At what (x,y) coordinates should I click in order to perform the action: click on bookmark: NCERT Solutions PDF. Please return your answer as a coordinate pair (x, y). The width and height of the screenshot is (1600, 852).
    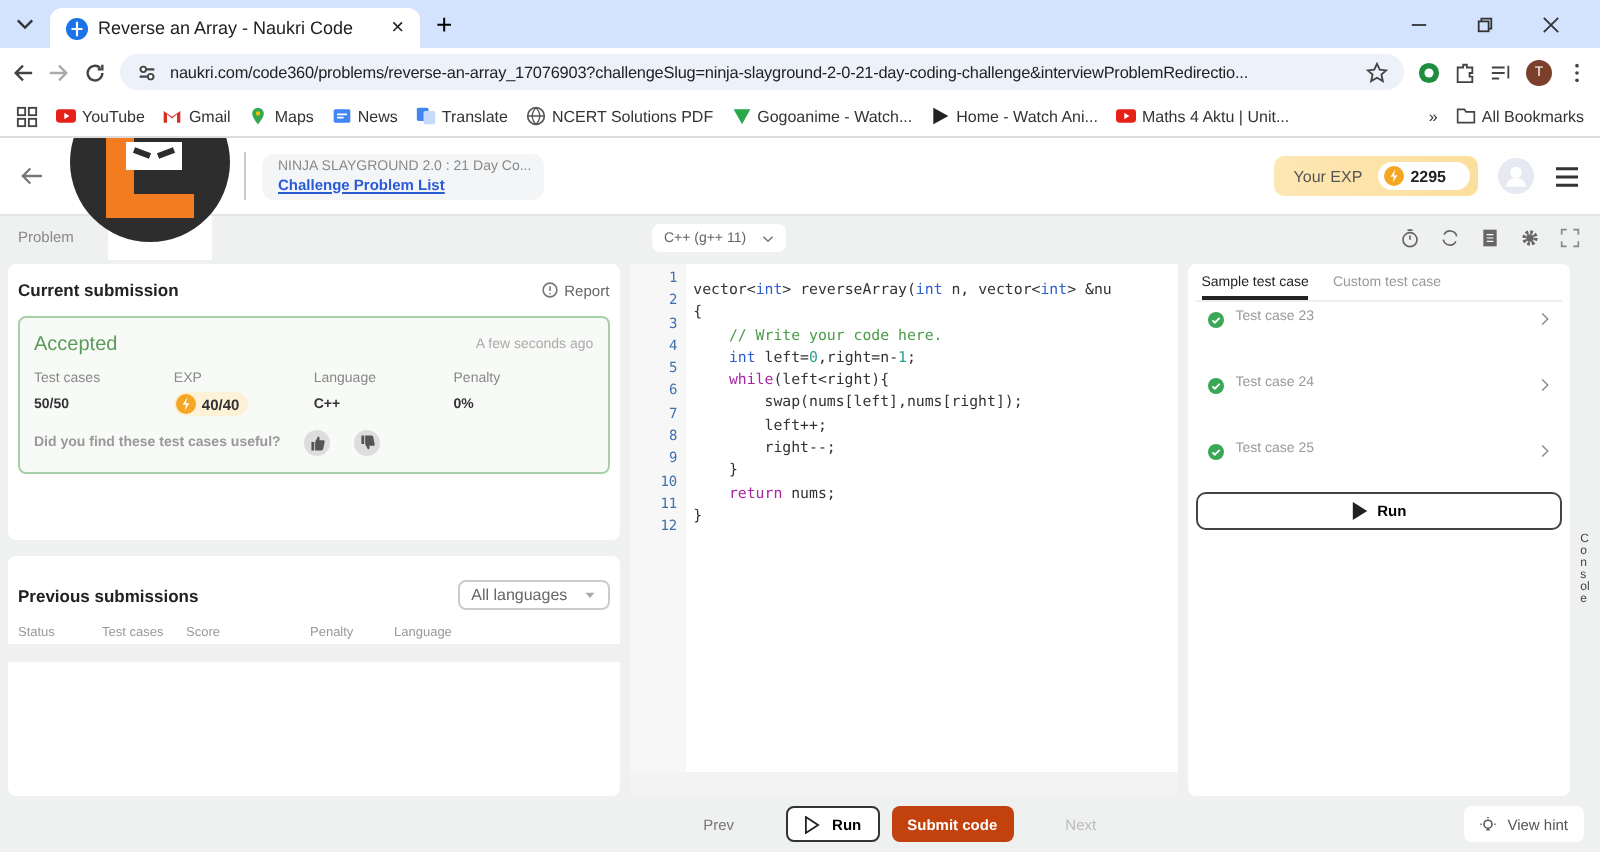
    Looking at the image, I should click on (619, 116).